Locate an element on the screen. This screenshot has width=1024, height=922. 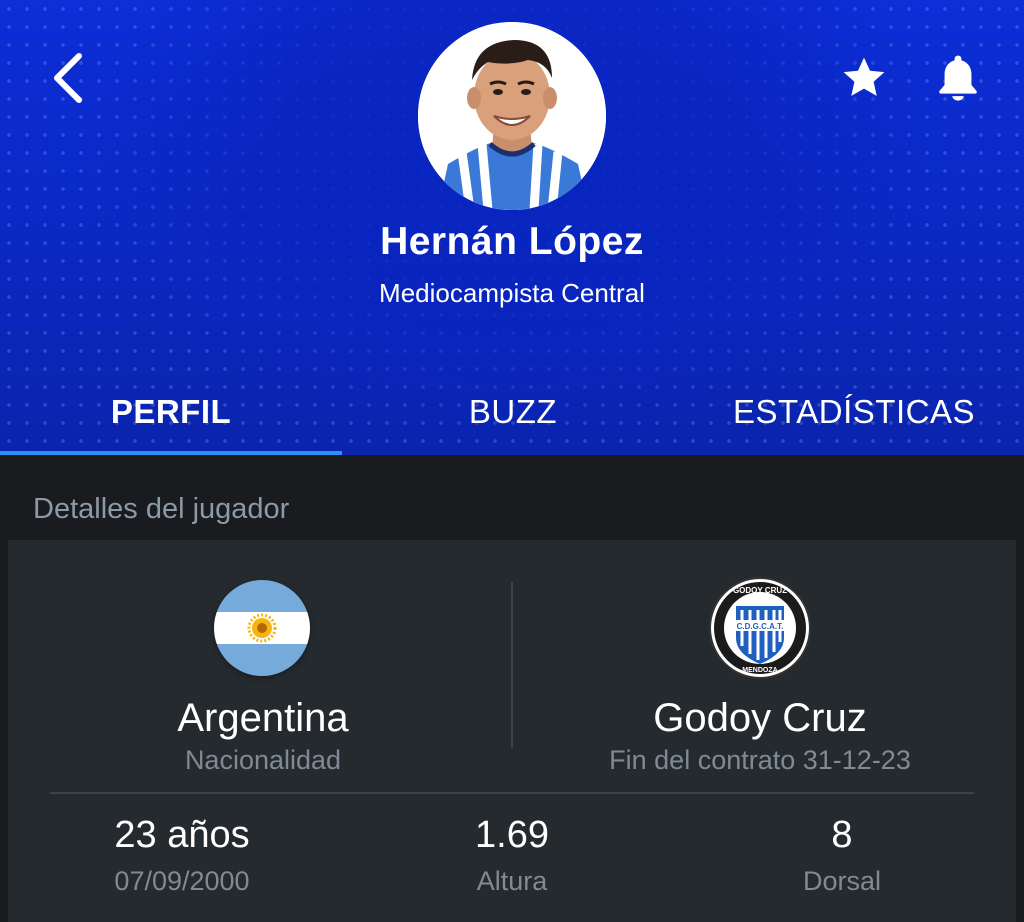
star-icon is located at coordinates (864, 76).